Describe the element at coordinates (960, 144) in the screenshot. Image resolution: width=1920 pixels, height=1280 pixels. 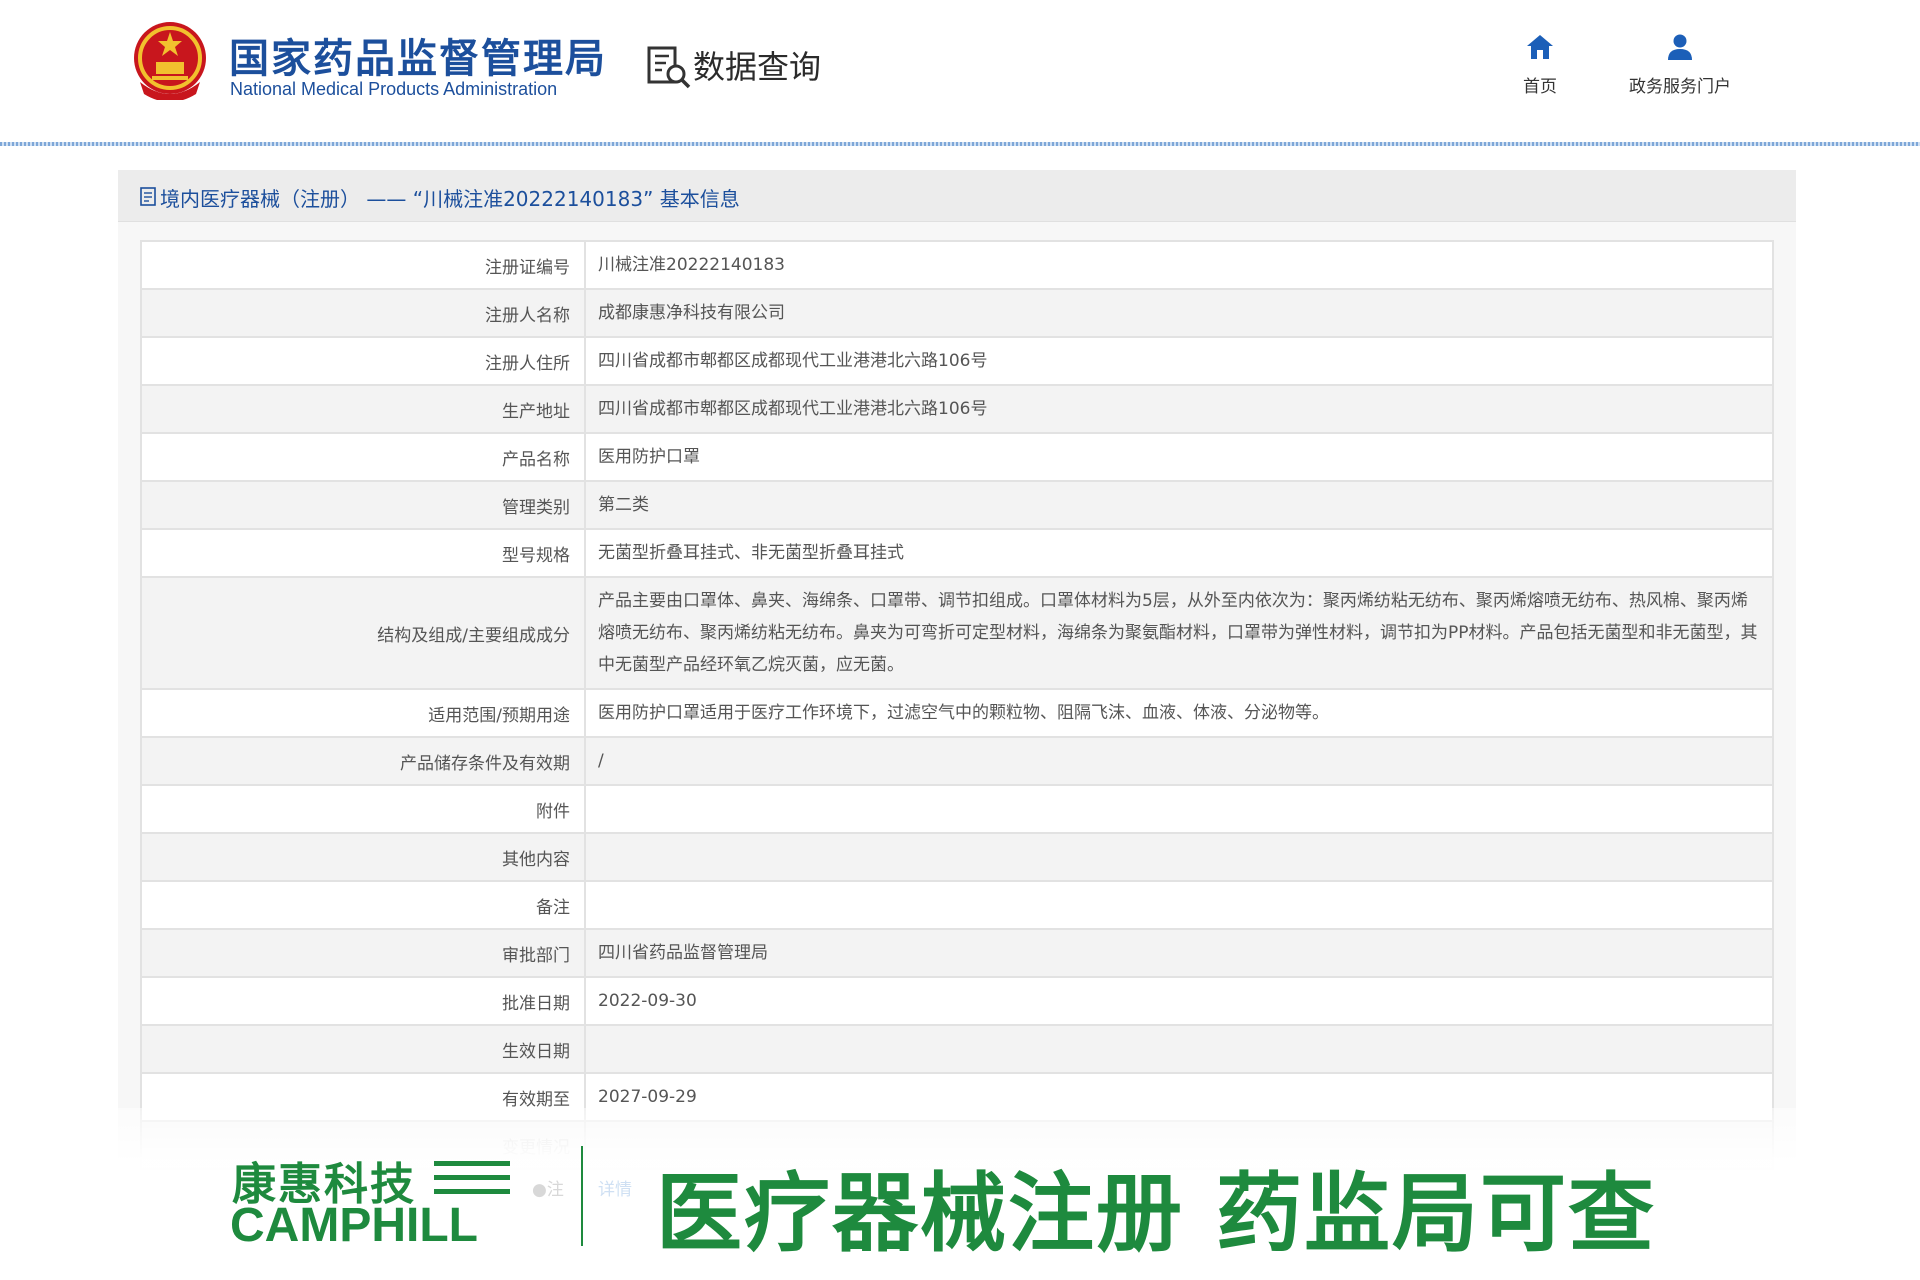
I see `header-divider` at that location.